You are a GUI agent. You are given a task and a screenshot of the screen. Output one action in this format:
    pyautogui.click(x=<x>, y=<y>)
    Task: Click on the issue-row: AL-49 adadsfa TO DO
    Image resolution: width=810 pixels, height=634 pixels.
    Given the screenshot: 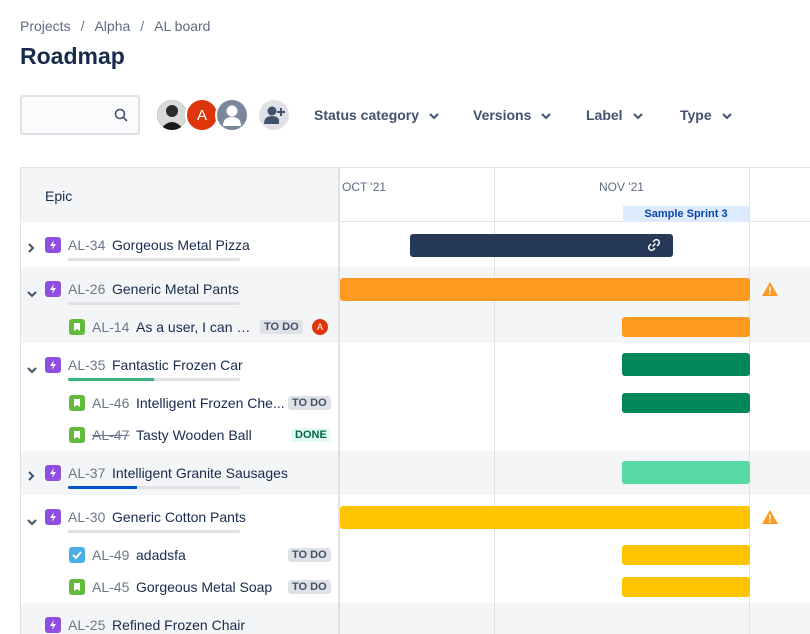 What is the action you would take?
    pyautogui.click(x=180, y=555)
    